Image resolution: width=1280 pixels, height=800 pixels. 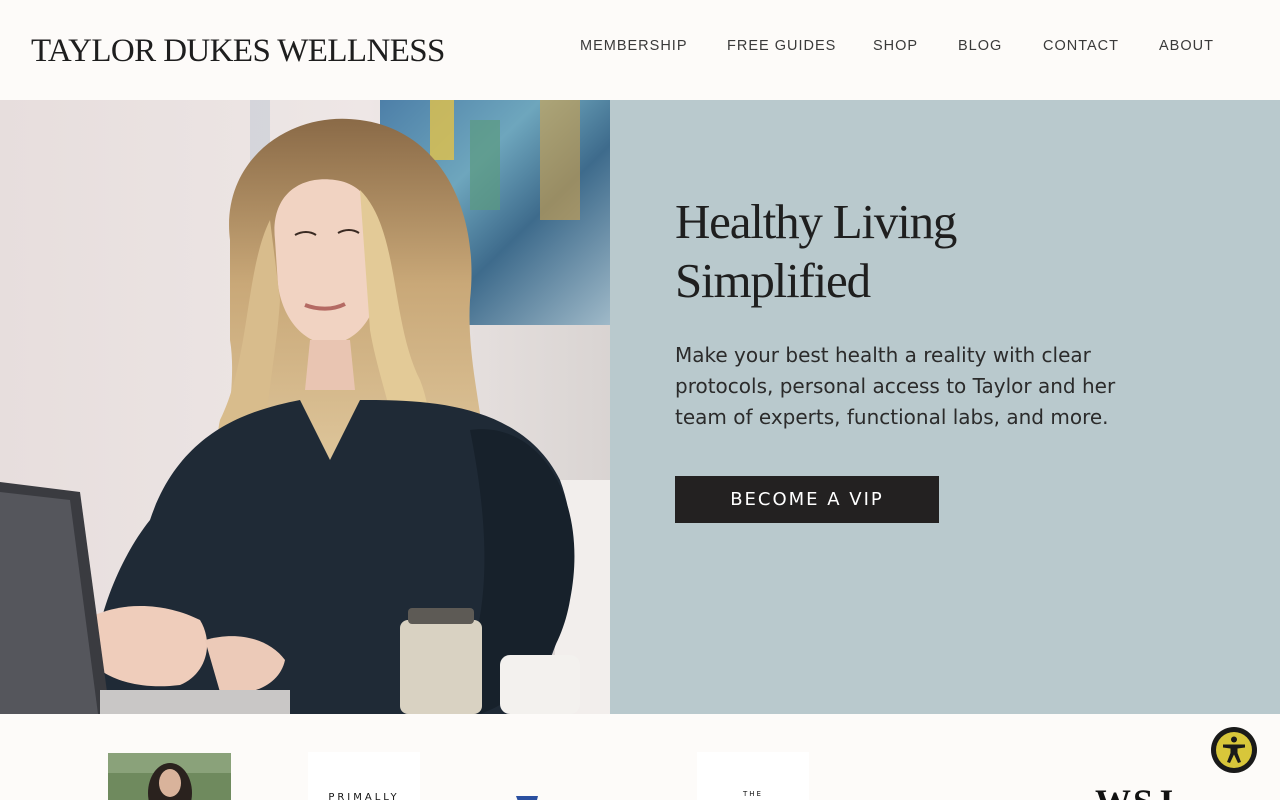 What do you see at coordinates (980, 46) in the screenshot?
I see `nav-blog: BLOG` at bounding box center [980, 46].